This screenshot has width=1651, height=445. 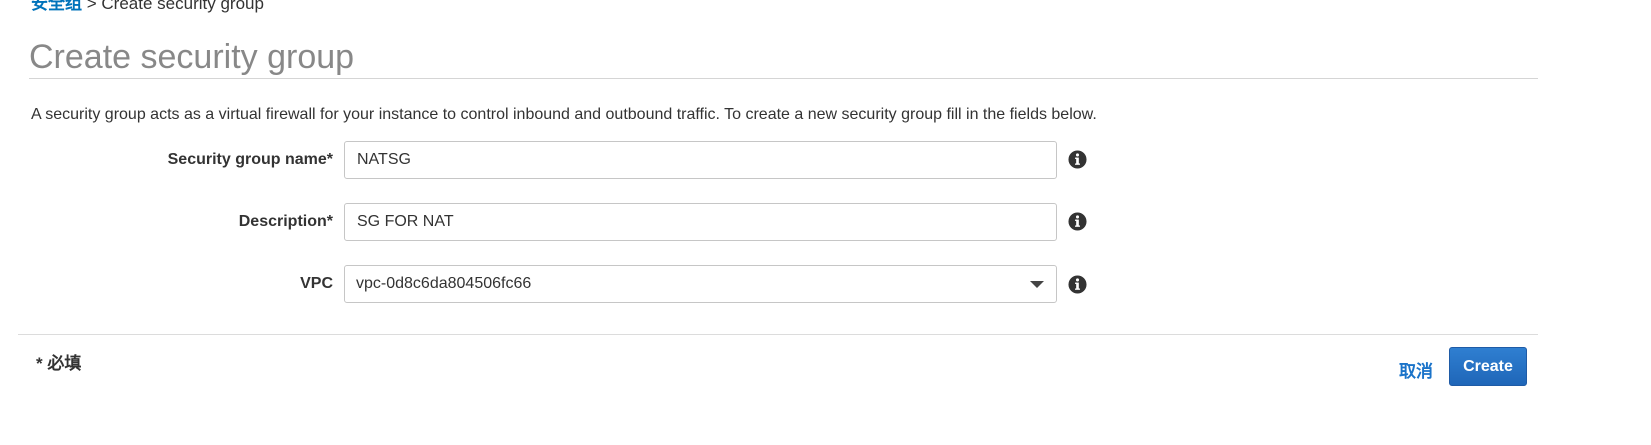 What do you see at coordinates (700, 160) in the screenshot?
I see `security-group-name-input: NATSG` at bounding box center [700, 160].